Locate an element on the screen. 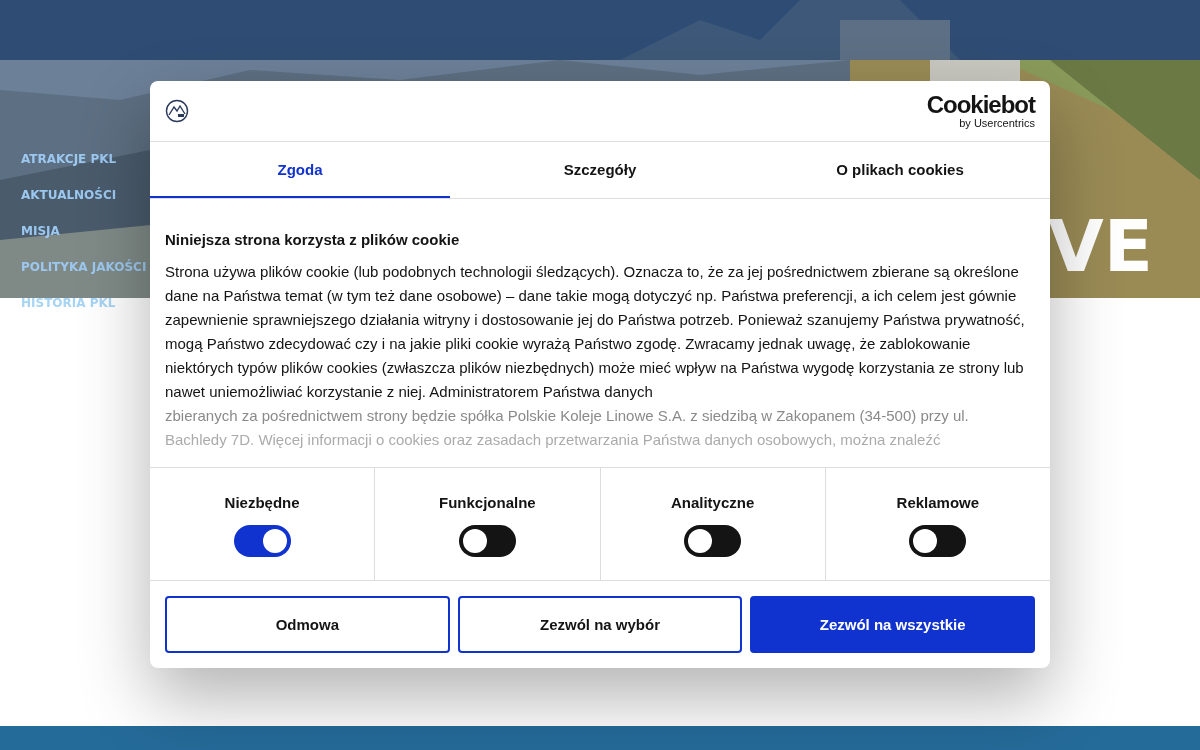  brand-byline: by Usercentrics is located at coordinates (996, 123).